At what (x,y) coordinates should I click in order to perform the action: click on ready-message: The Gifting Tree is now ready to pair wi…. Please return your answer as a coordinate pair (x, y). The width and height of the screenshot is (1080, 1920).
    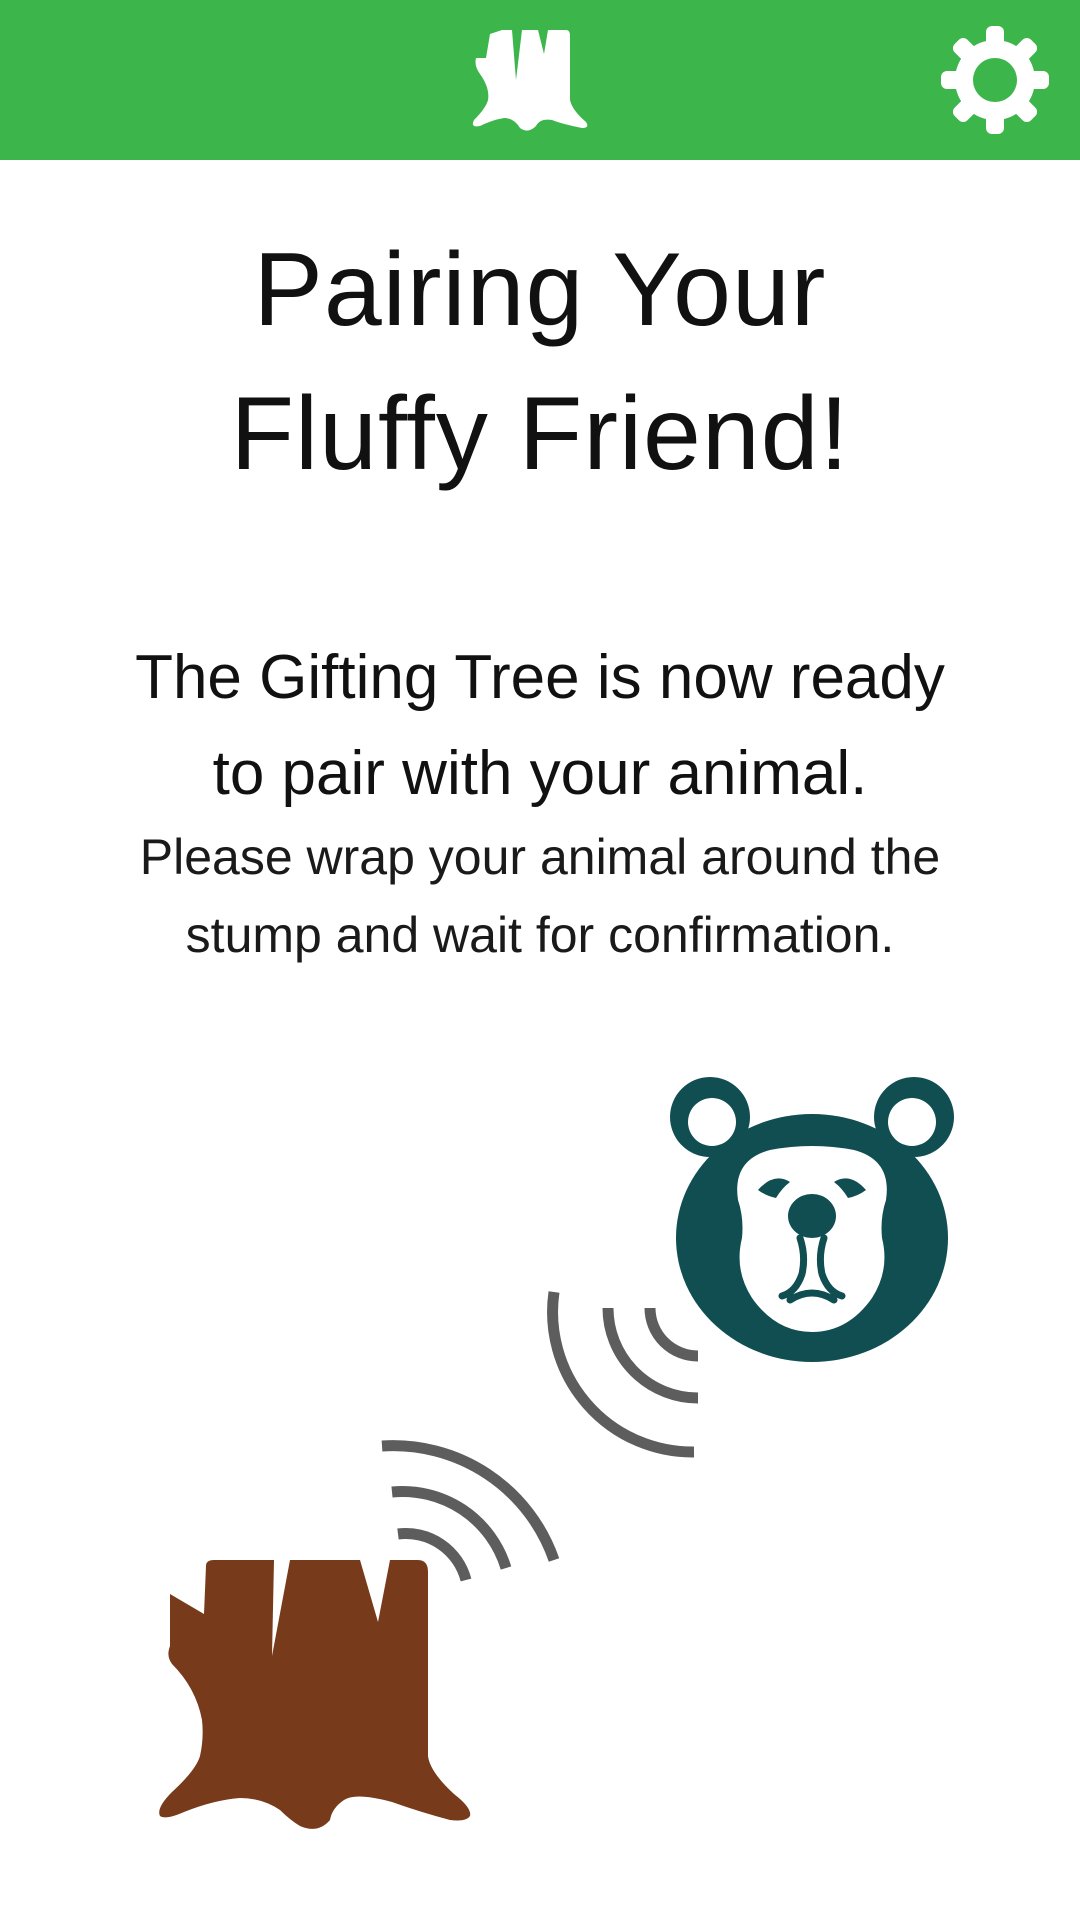
    Looking at the image, I should click on (540, 726).